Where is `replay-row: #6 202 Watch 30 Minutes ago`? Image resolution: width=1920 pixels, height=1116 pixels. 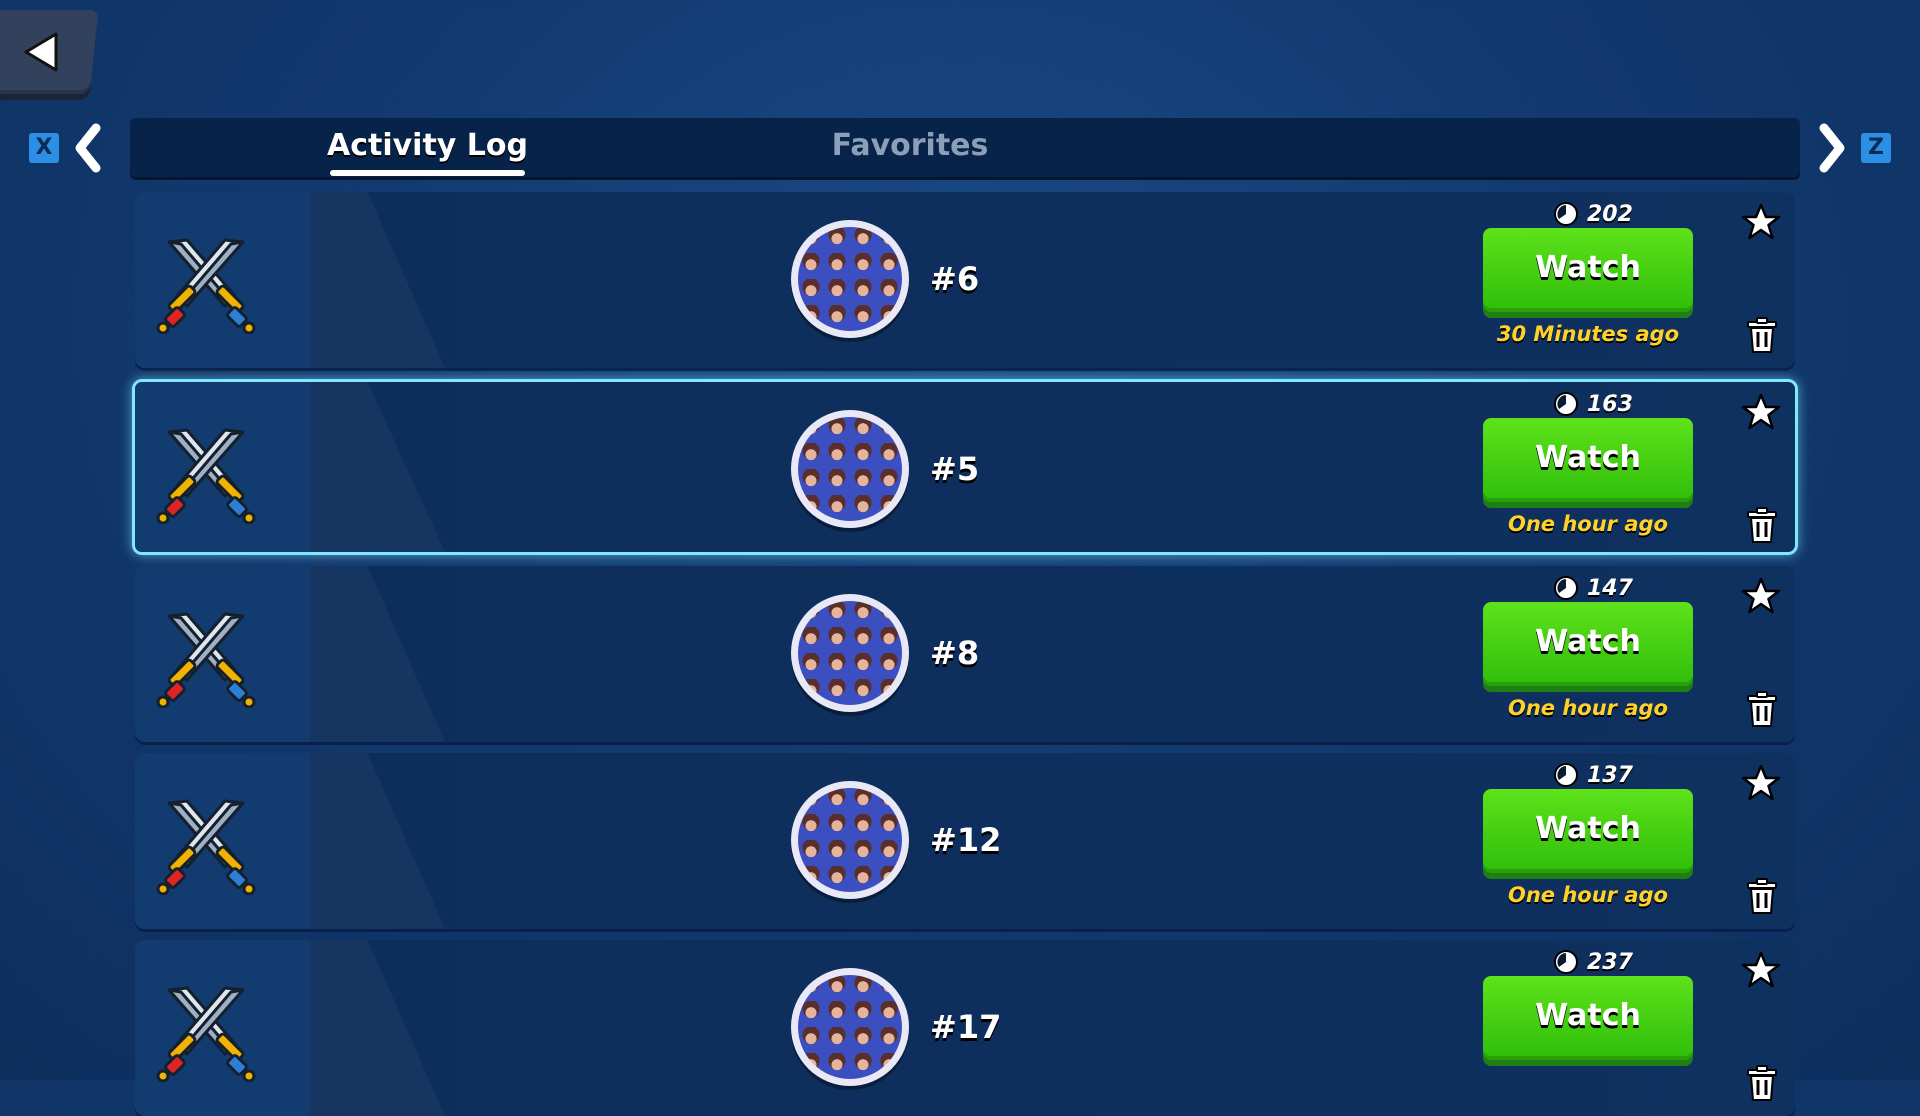
replay-row: #6 202 Watch 30 Minutes ago is located at coordinates (965, 280).